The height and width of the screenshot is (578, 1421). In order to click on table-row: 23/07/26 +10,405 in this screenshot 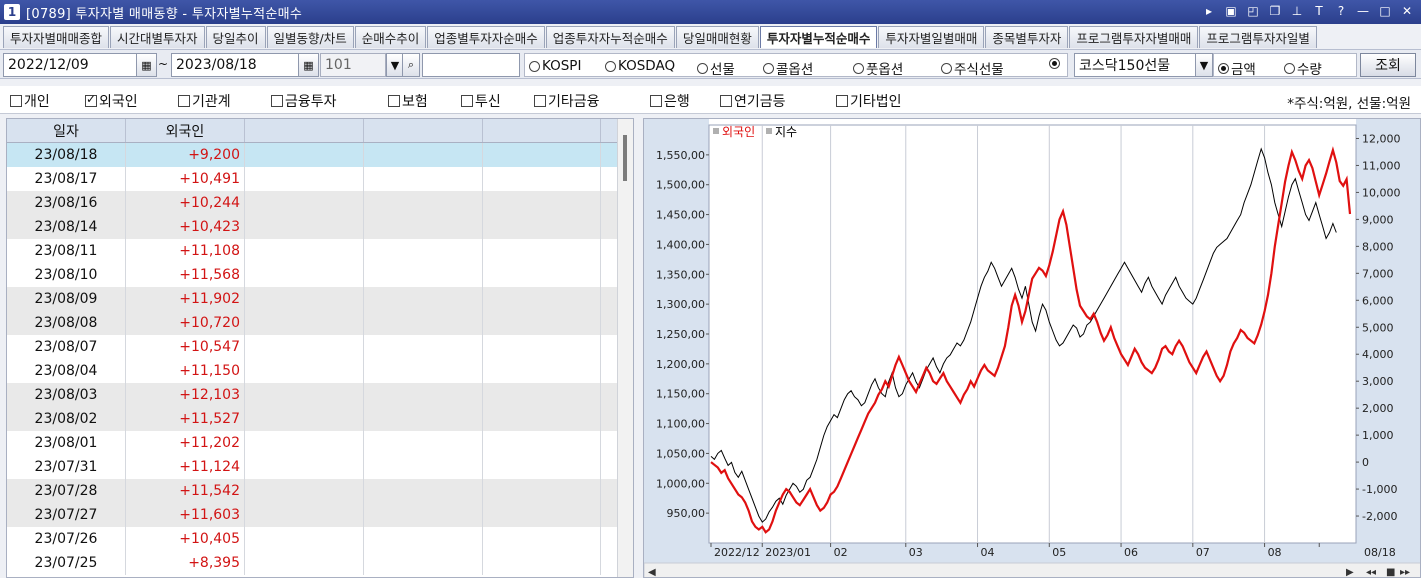, I will do `click(320, 539)`.